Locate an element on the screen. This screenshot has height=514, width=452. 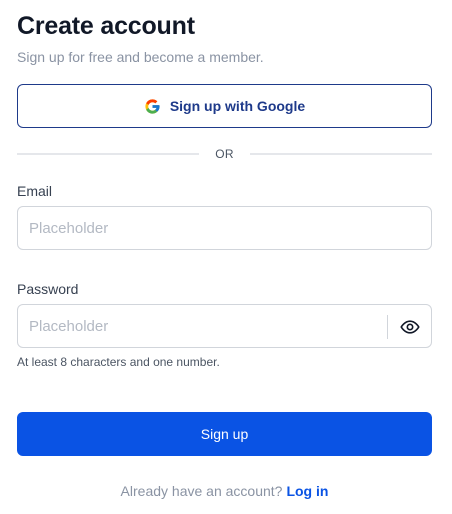
login-link: Log in is located at coordinates (307, 491).